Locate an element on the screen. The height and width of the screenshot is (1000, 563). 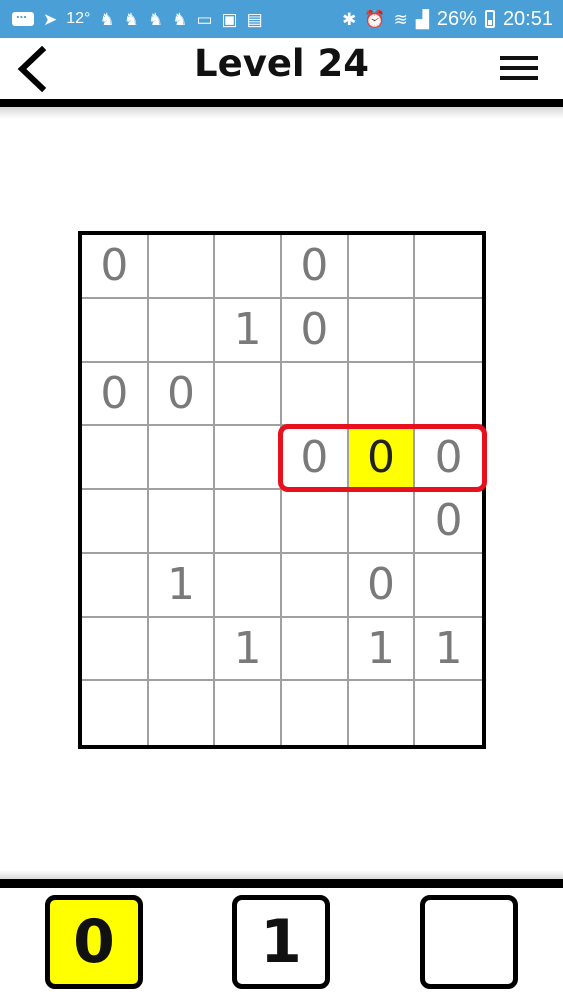
messages-icon is located at coordinates (23, 16).